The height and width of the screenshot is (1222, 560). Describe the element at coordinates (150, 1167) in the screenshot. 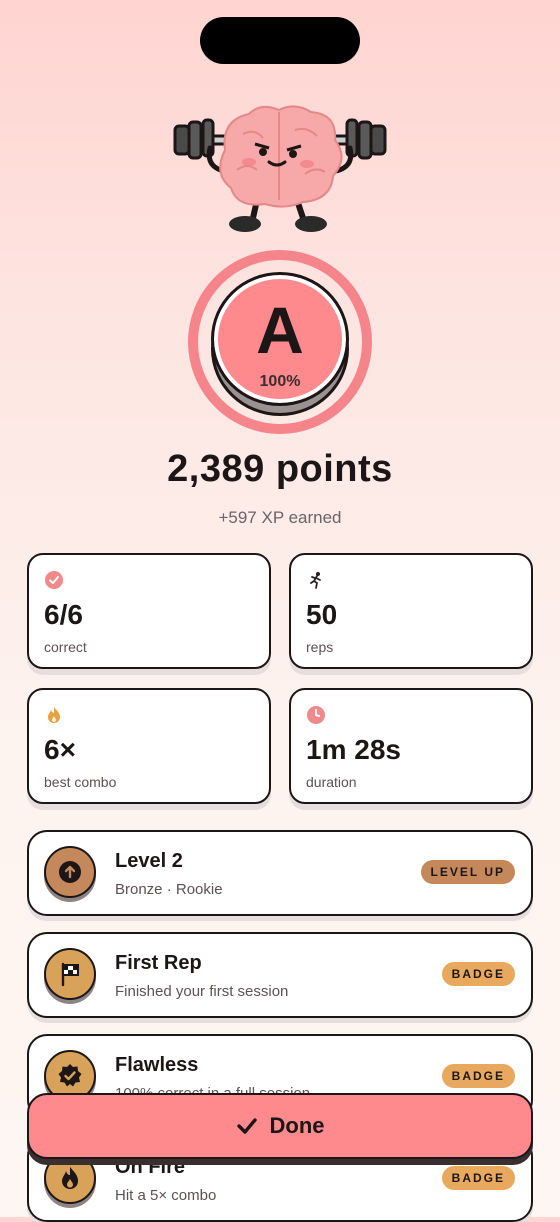

I see `achievement-title: On Fire` at that location.